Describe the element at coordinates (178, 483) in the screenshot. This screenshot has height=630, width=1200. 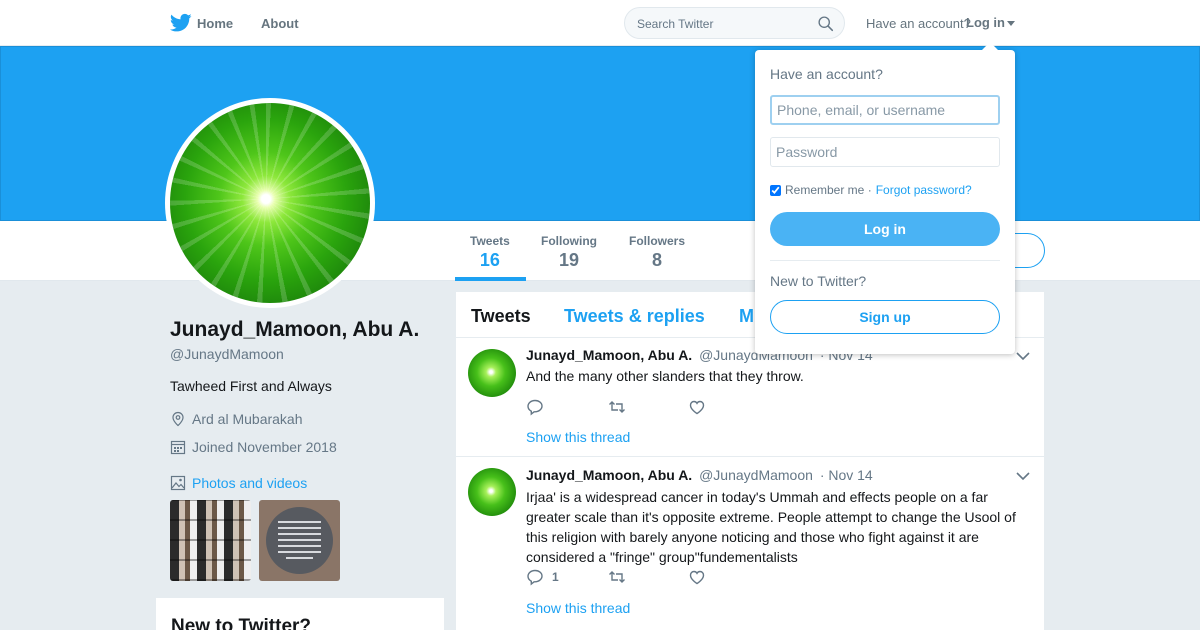
I see `image-icon` at that location.